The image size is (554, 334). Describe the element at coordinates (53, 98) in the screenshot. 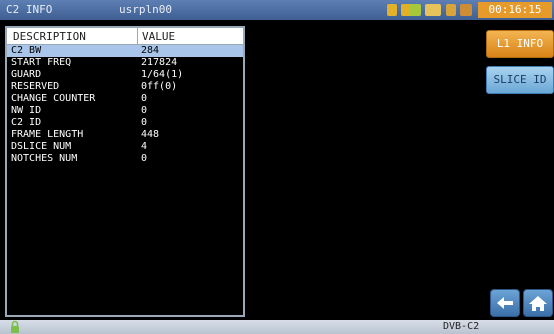

I see `row-description: CHANGE COUNTER` at that location.